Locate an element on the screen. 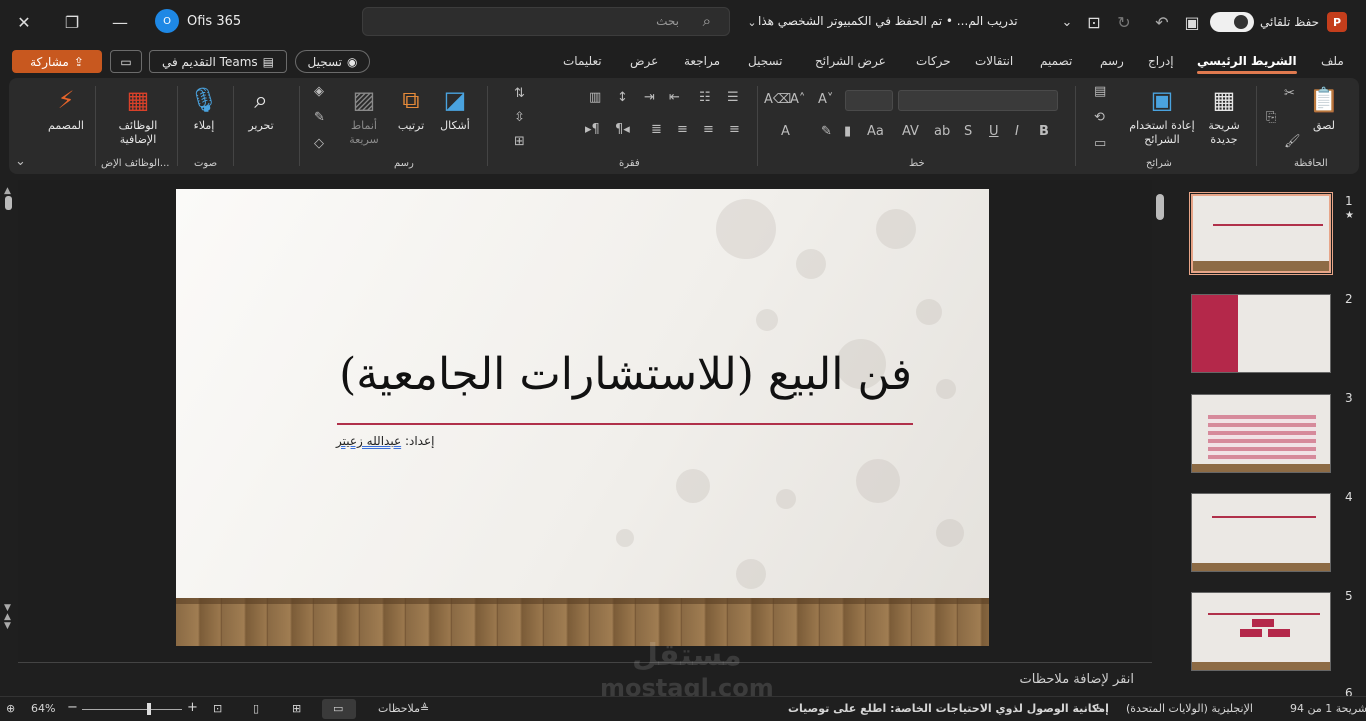 The image size is (1366, 721). tab-review: مراجعة is located at coordinates (702, 61).